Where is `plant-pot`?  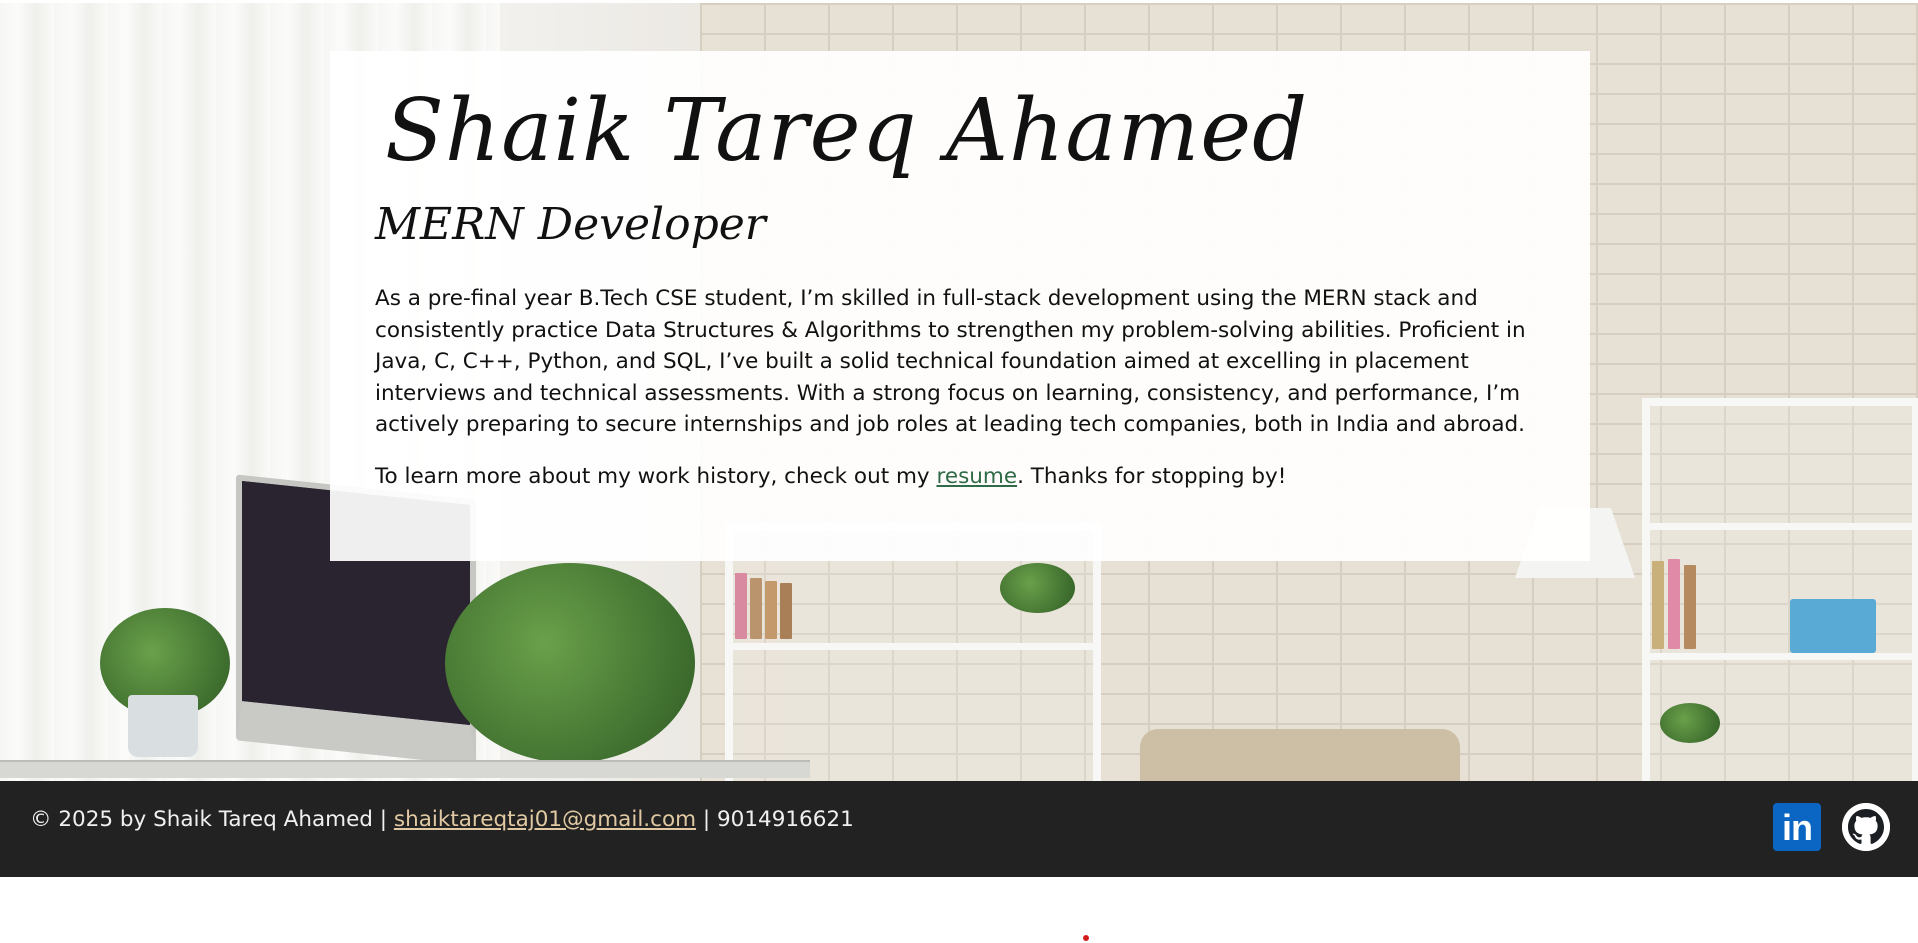
plant-pot is located at coordinates (163, 726).